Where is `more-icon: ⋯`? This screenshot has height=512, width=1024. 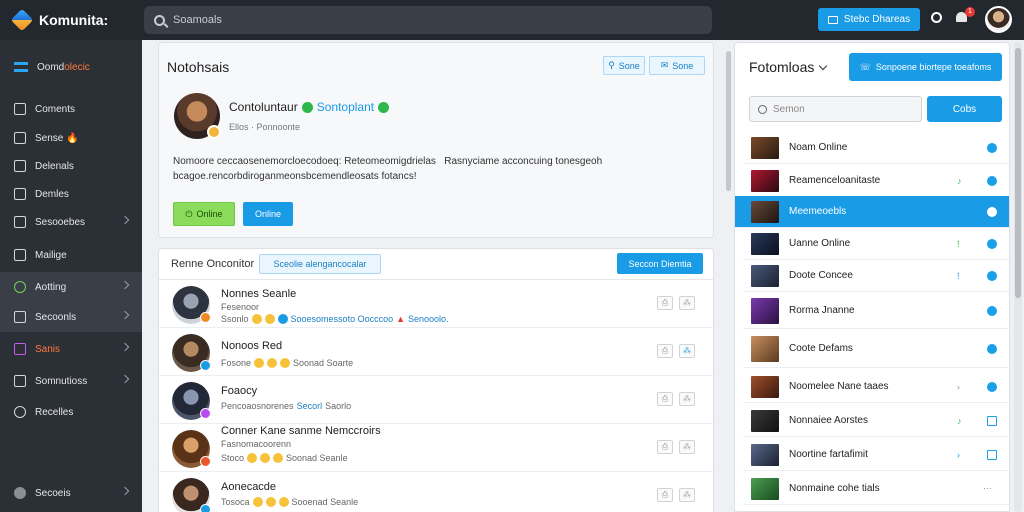 more-icon: ⋯ is located at coordinates (987, 488).